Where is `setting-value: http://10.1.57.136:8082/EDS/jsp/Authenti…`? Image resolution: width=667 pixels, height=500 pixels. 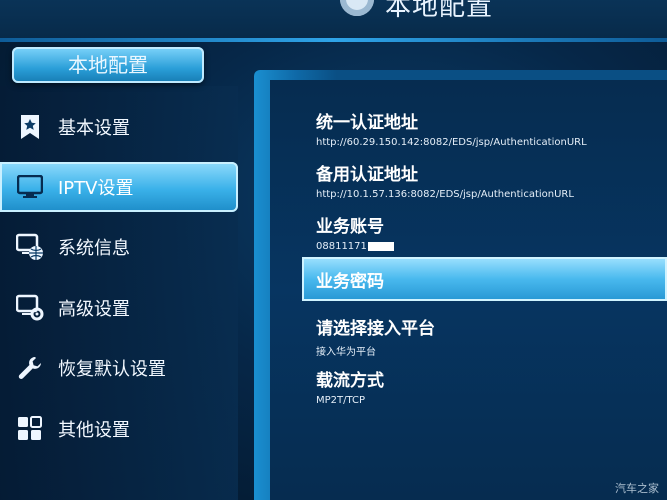 setting-value: http://10.1.57.136:8082/EDS/jsp/Authenti… is located at coordinates (445, 194).